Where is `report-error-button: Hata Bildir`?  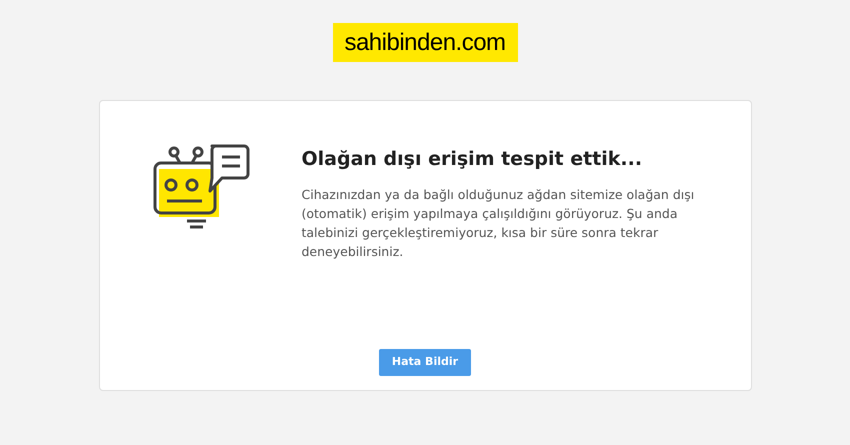
report-error-button: Hata Bildir is located at coordinates (425, 362).